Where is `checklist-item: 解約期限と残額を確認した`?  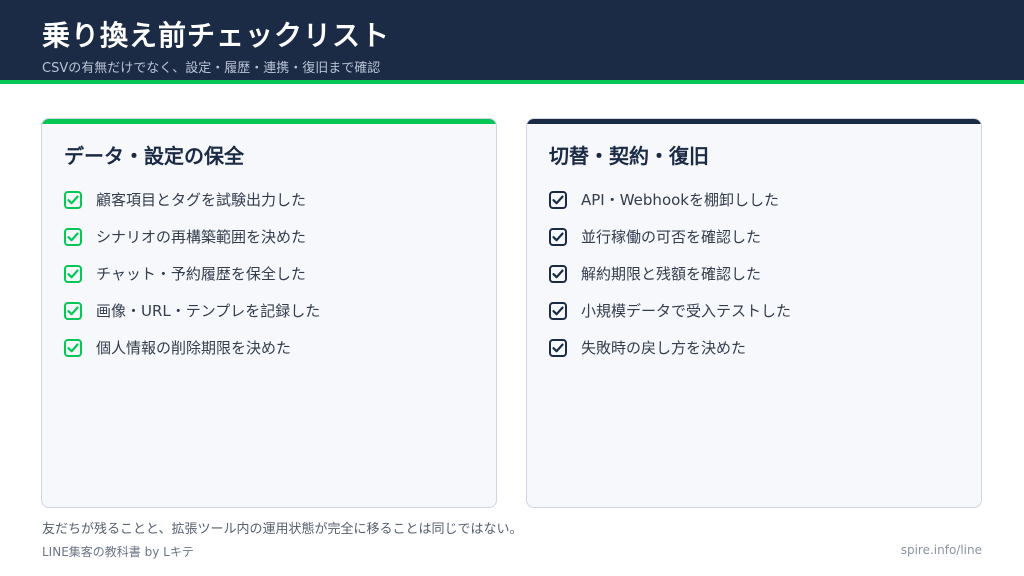
checklist-item: 解約期限と残額を確認した is located at coordinates (670, 273).